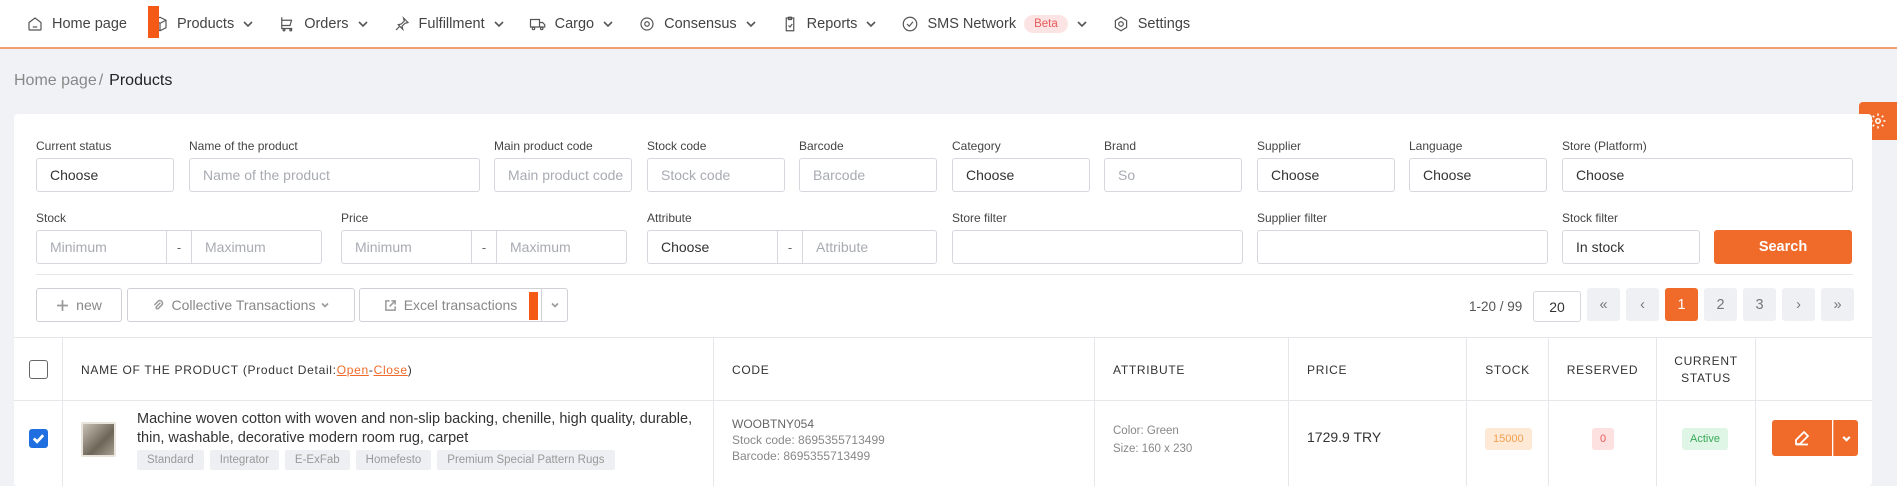 This screenshot has height=486, width=1897. What do you see at coordinates (1021, 175) in the screenshot?
I see `category-select: Choose` at bounding box center [1021, 175].